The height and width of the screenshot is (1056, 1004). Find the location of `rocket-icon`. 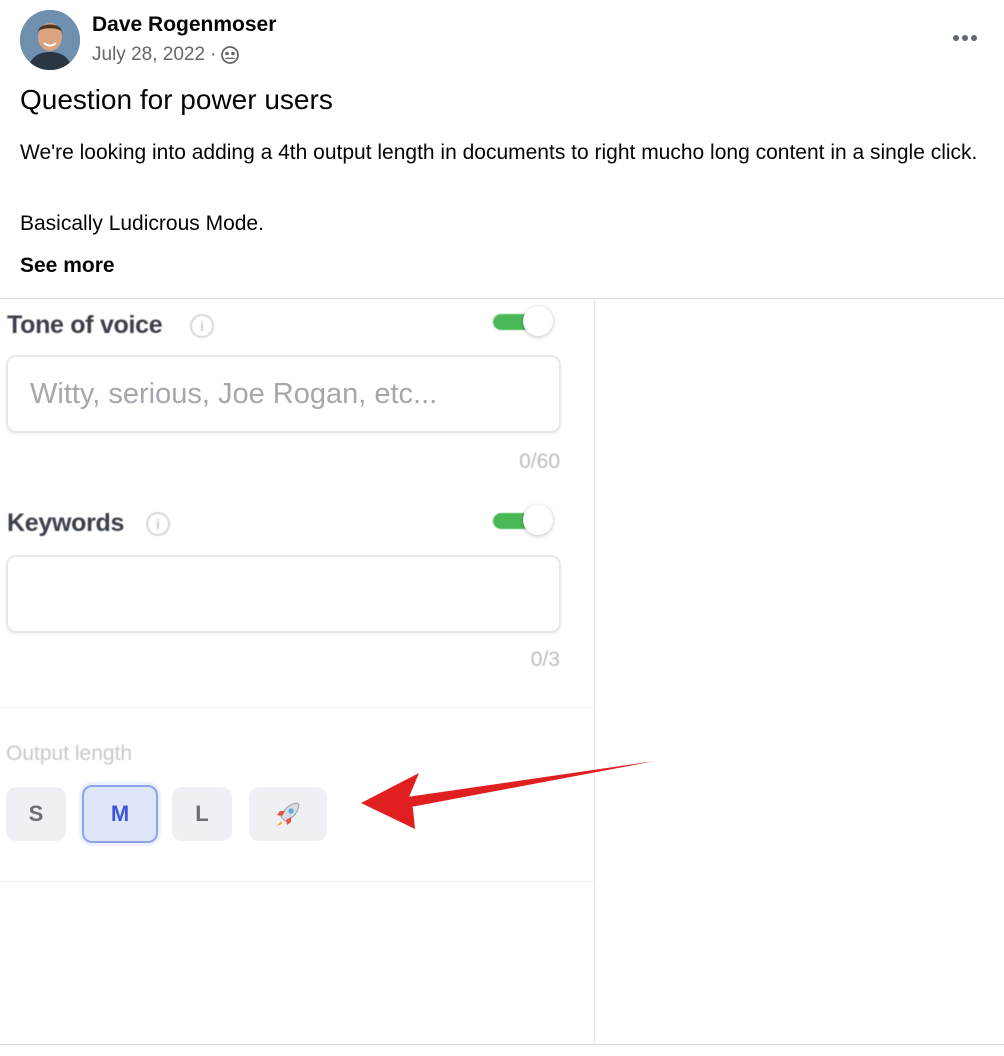

rocket-icon is located at coordinates (288, 814).